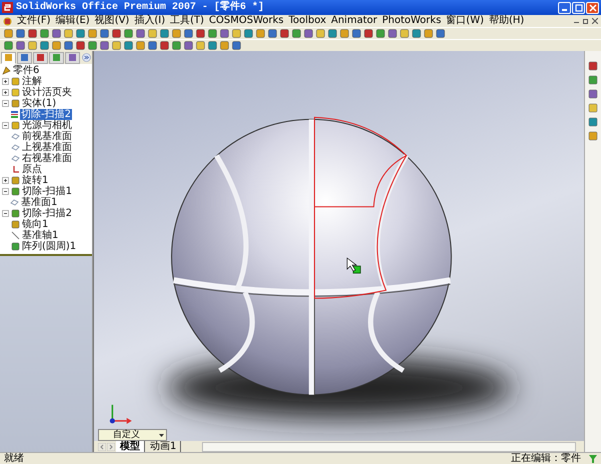 The width and height of the screenshot is (601, 464). I want to click on tree-item: 旋转1, so click(35, 180).